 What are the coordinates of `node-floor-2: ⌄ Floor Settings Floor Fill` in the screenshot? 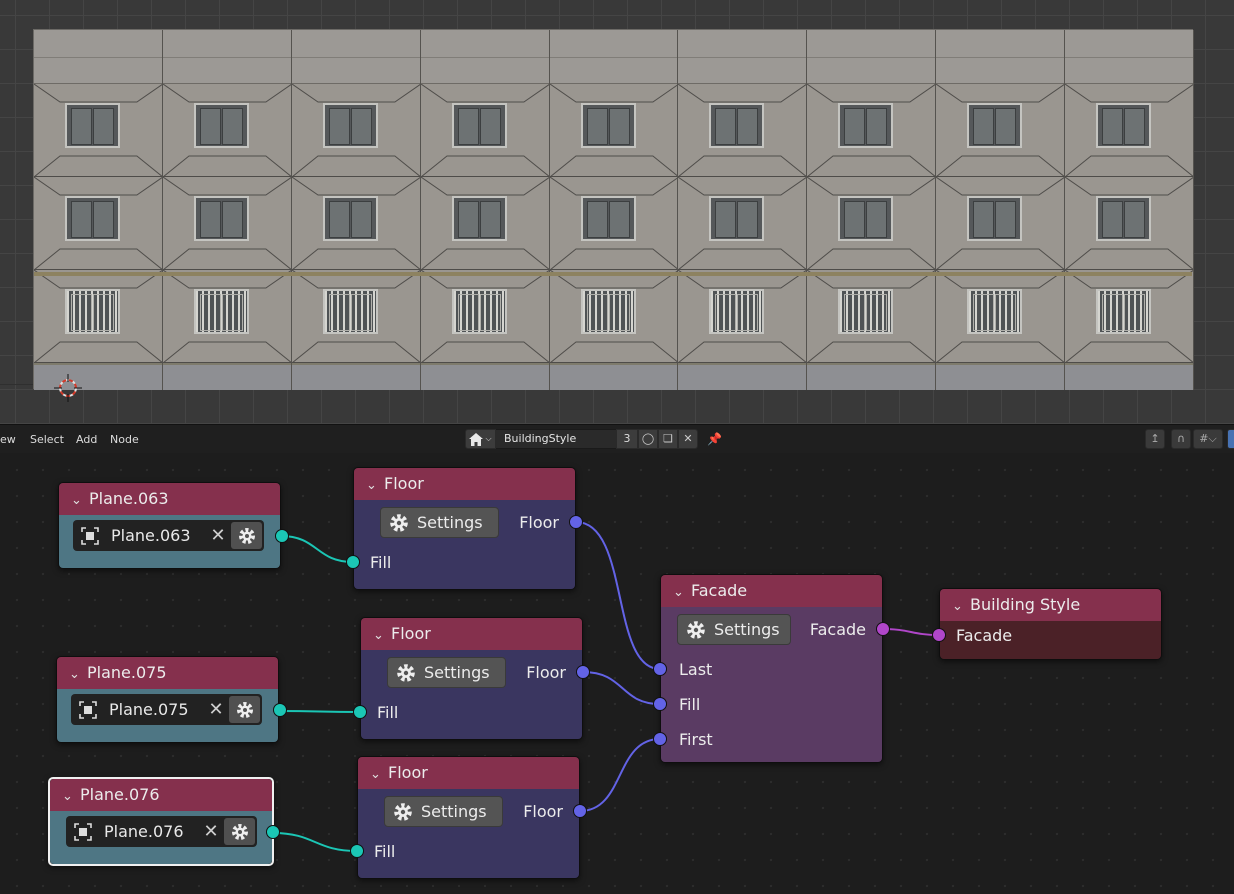 It's located at (471, 678).